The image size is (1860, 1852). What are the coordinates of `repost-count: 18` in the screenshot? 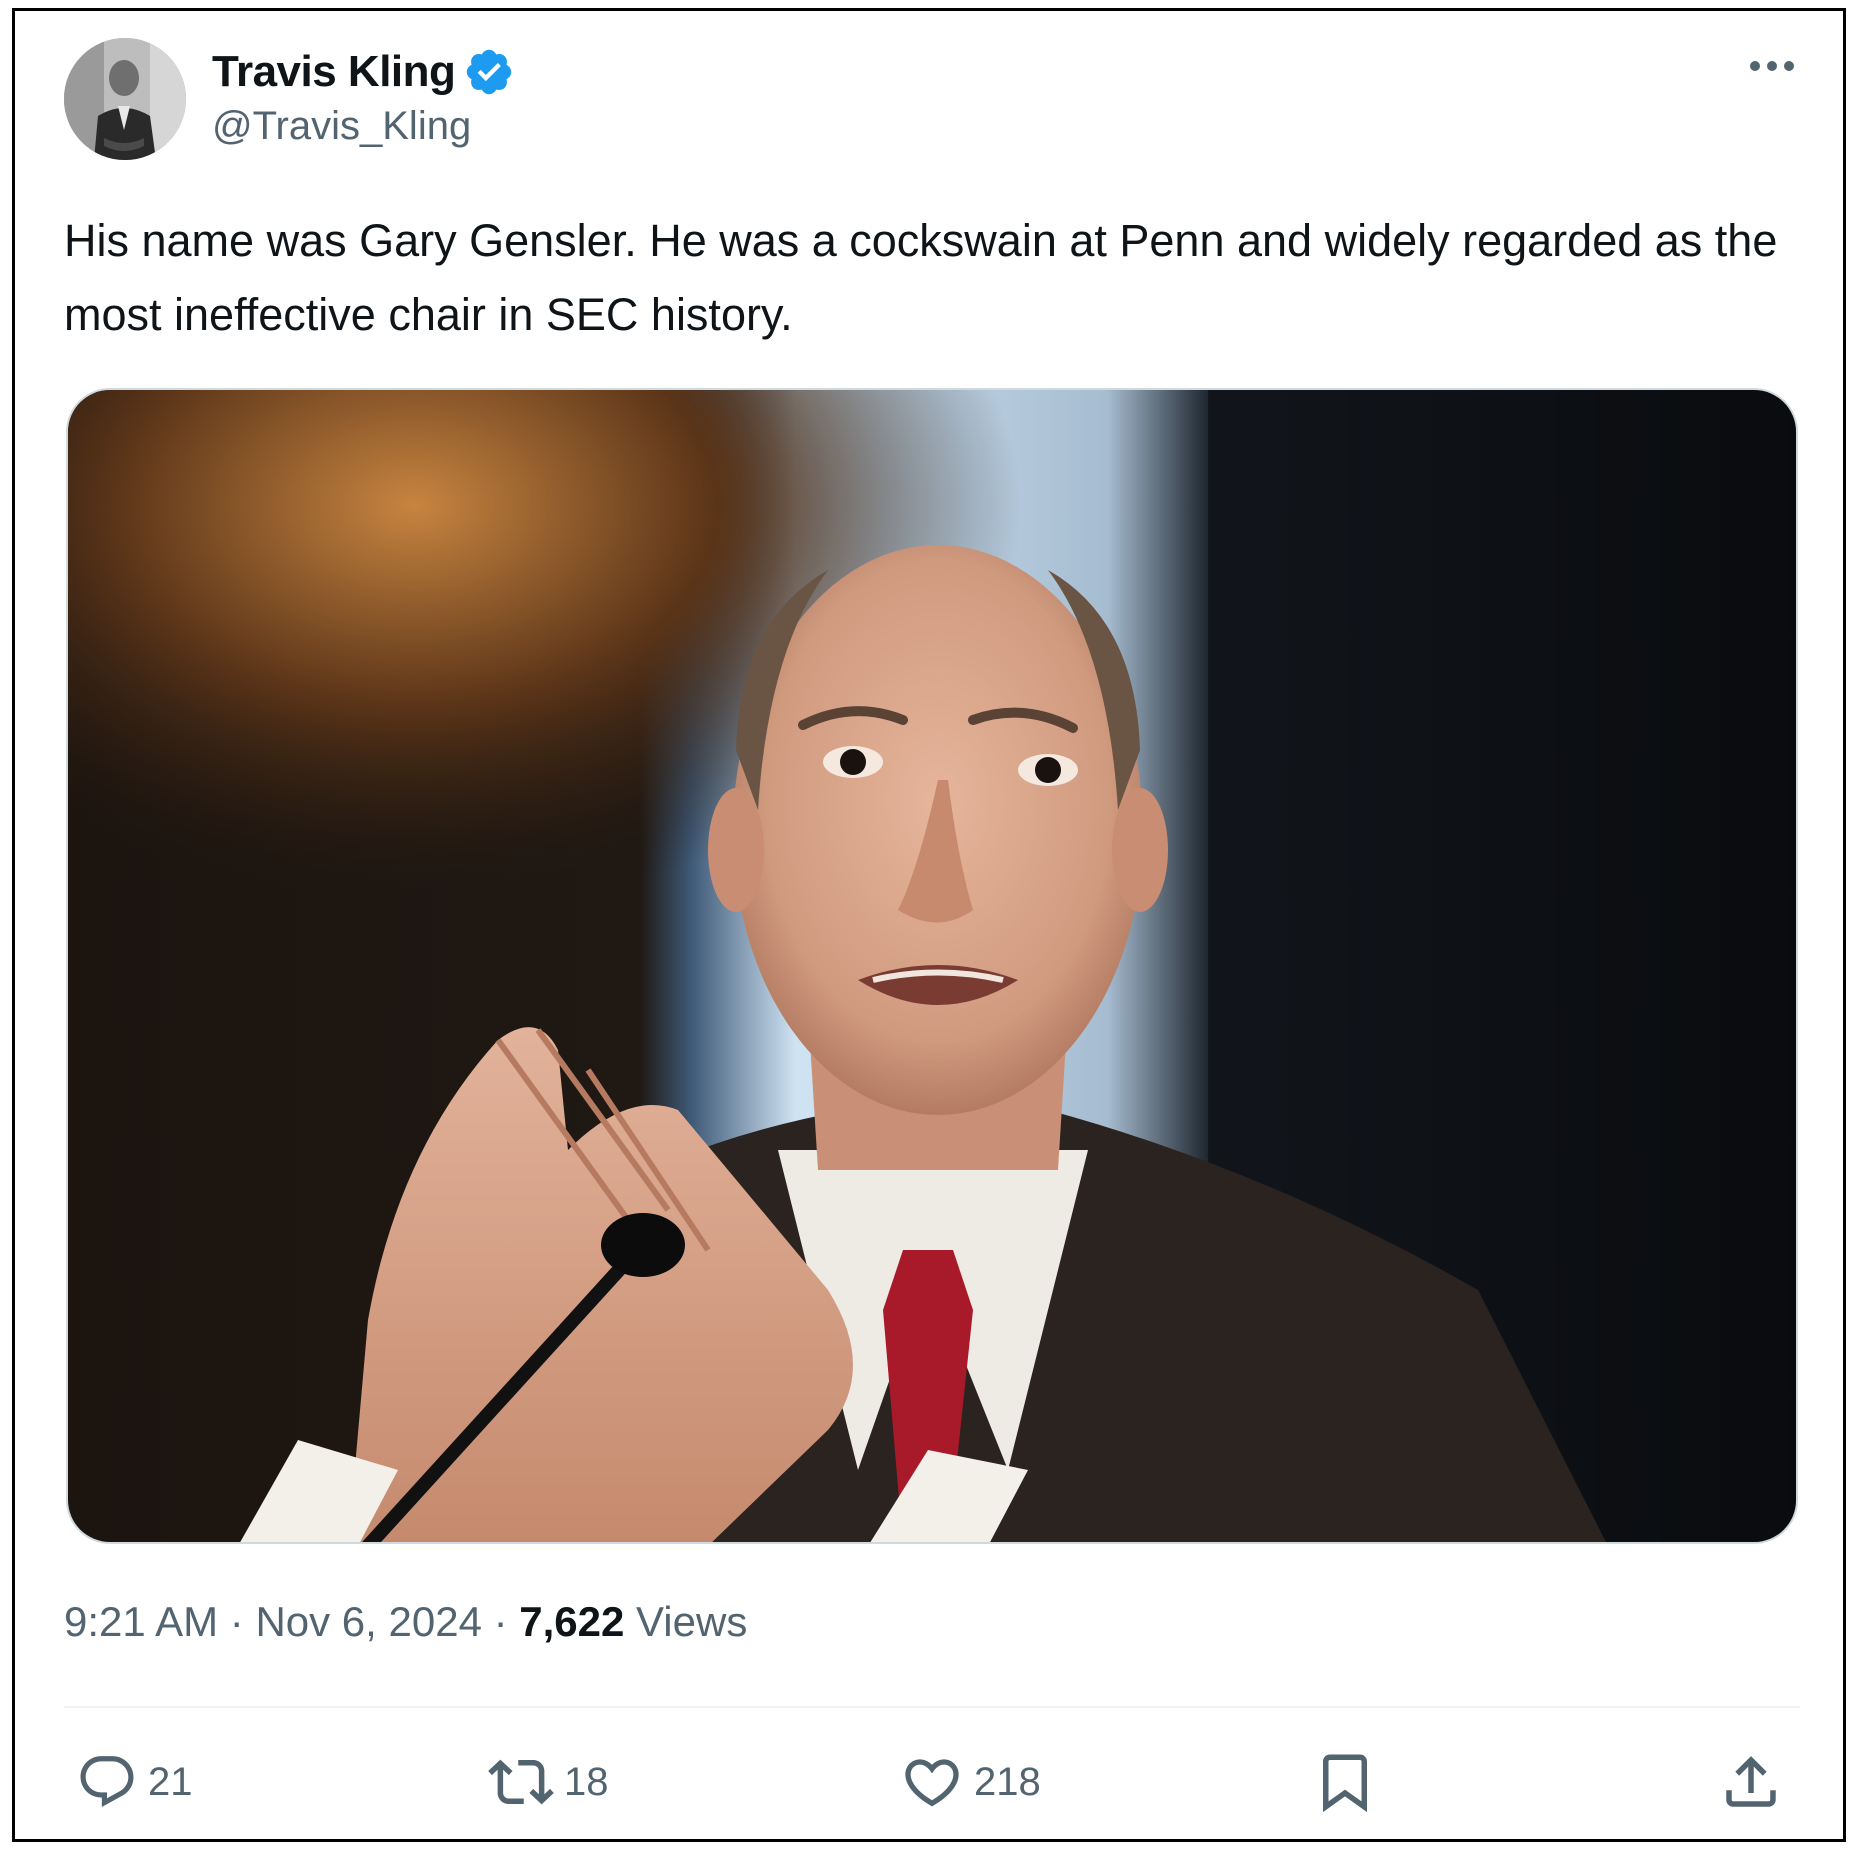 It's located at (586, 1781).